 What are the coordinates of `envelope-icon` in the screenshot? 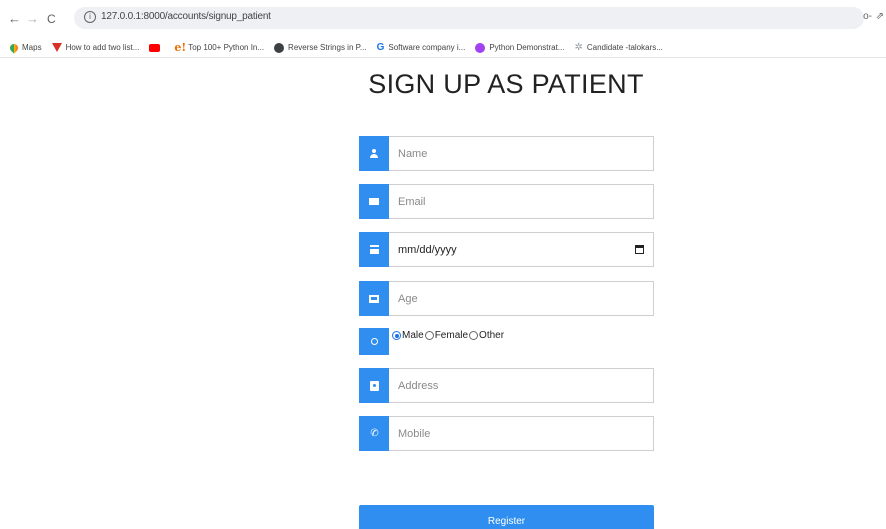 It's located at (374, 201).